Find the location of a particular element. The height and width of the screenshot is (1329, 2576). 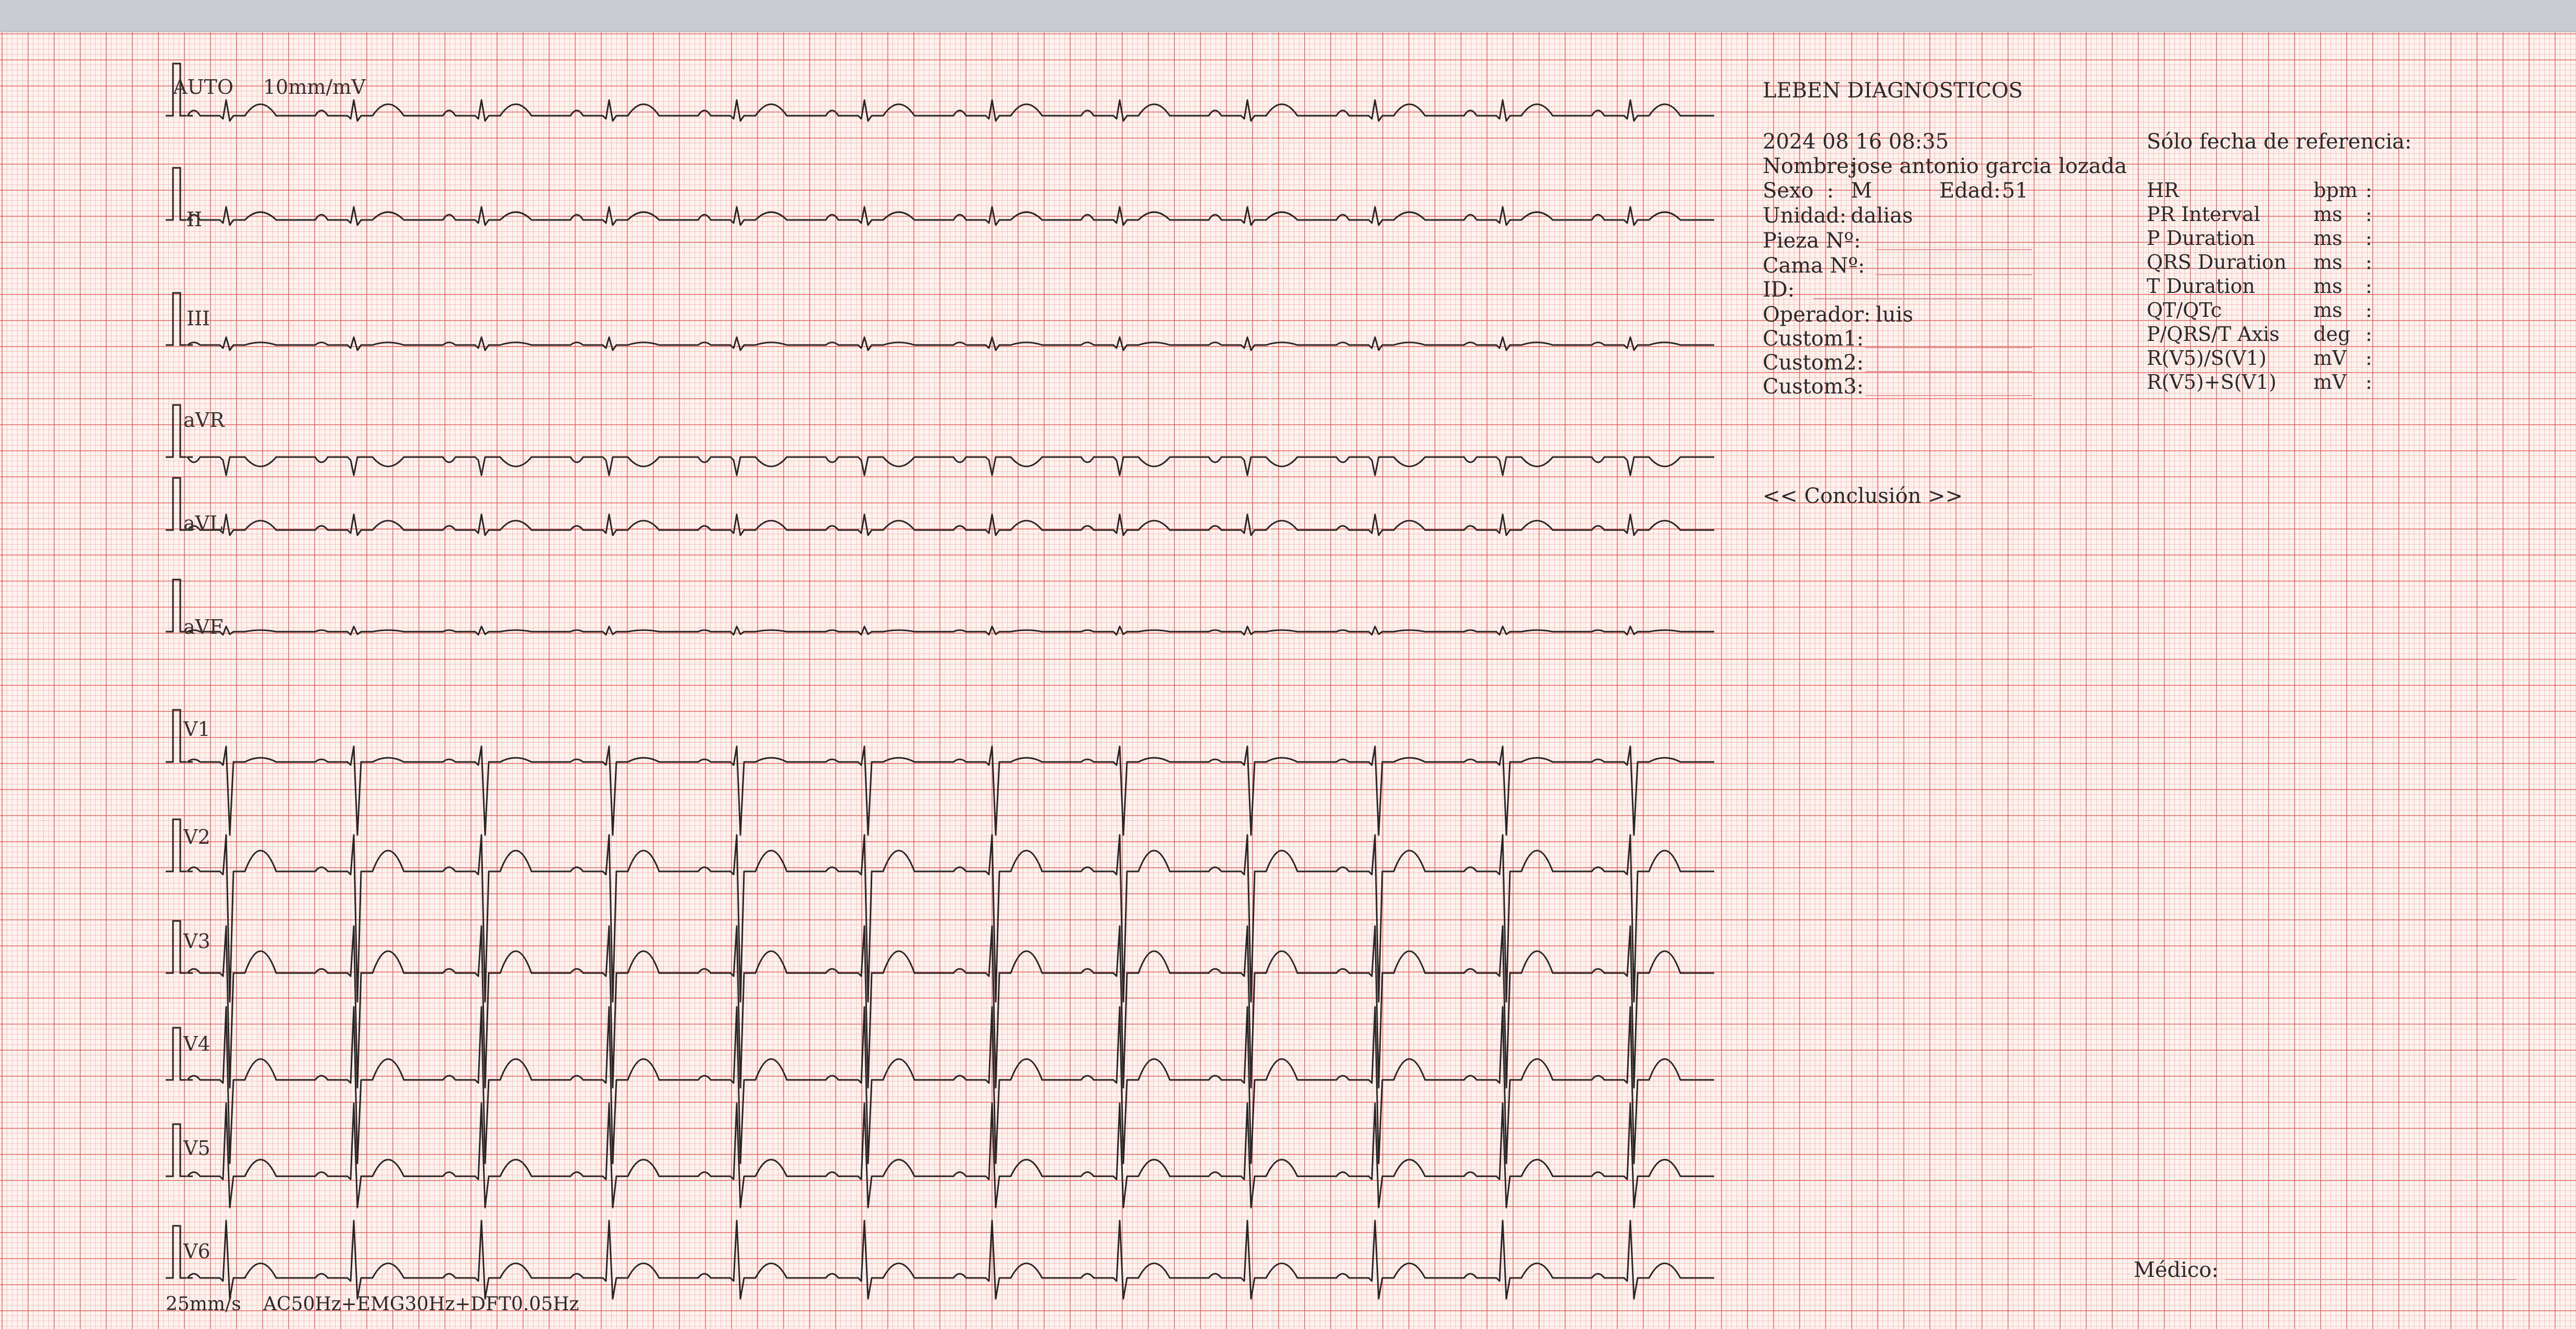

meas-name: P Duration is located at coordinates (2202, 238).